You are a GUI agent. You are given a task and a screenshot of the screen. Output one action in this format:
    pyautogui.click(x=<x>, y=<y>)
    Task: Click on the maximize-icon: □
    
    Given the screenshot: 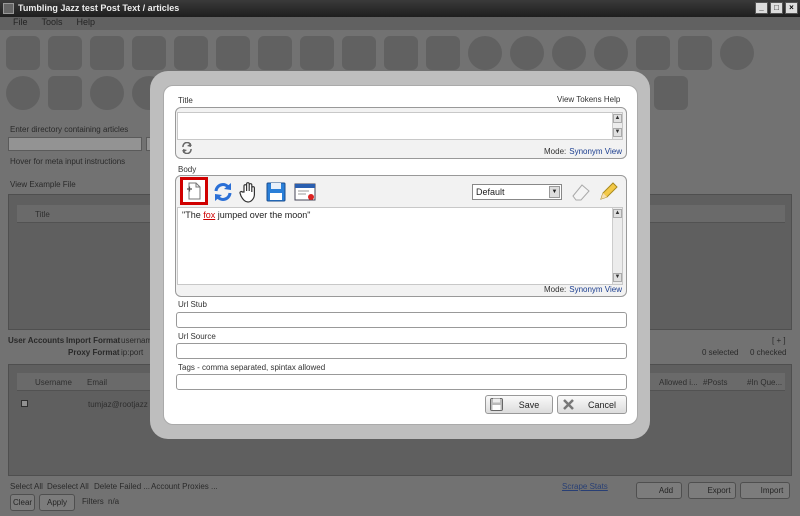 What is the action you would take?
    pyautogui.click(x=776, y=8)
    